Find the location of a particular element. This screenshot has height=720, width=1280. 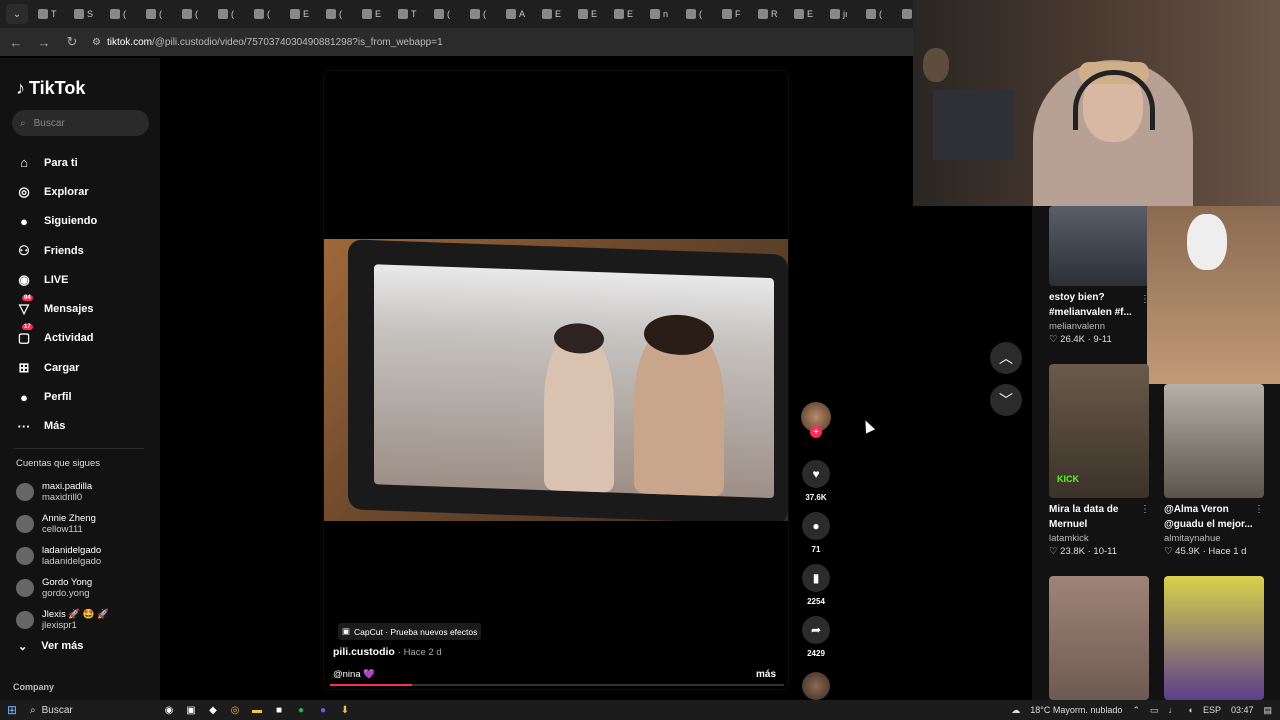

nav-item-mensajes: ▽ 94 Mensajes is located at coordinates (56, 308).